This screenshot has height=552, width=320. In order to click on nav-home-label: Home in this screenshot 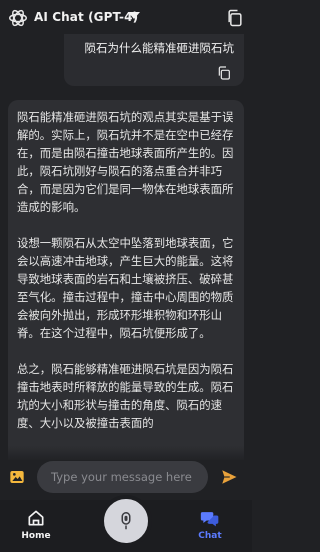, I will do `click(36, 536)`.